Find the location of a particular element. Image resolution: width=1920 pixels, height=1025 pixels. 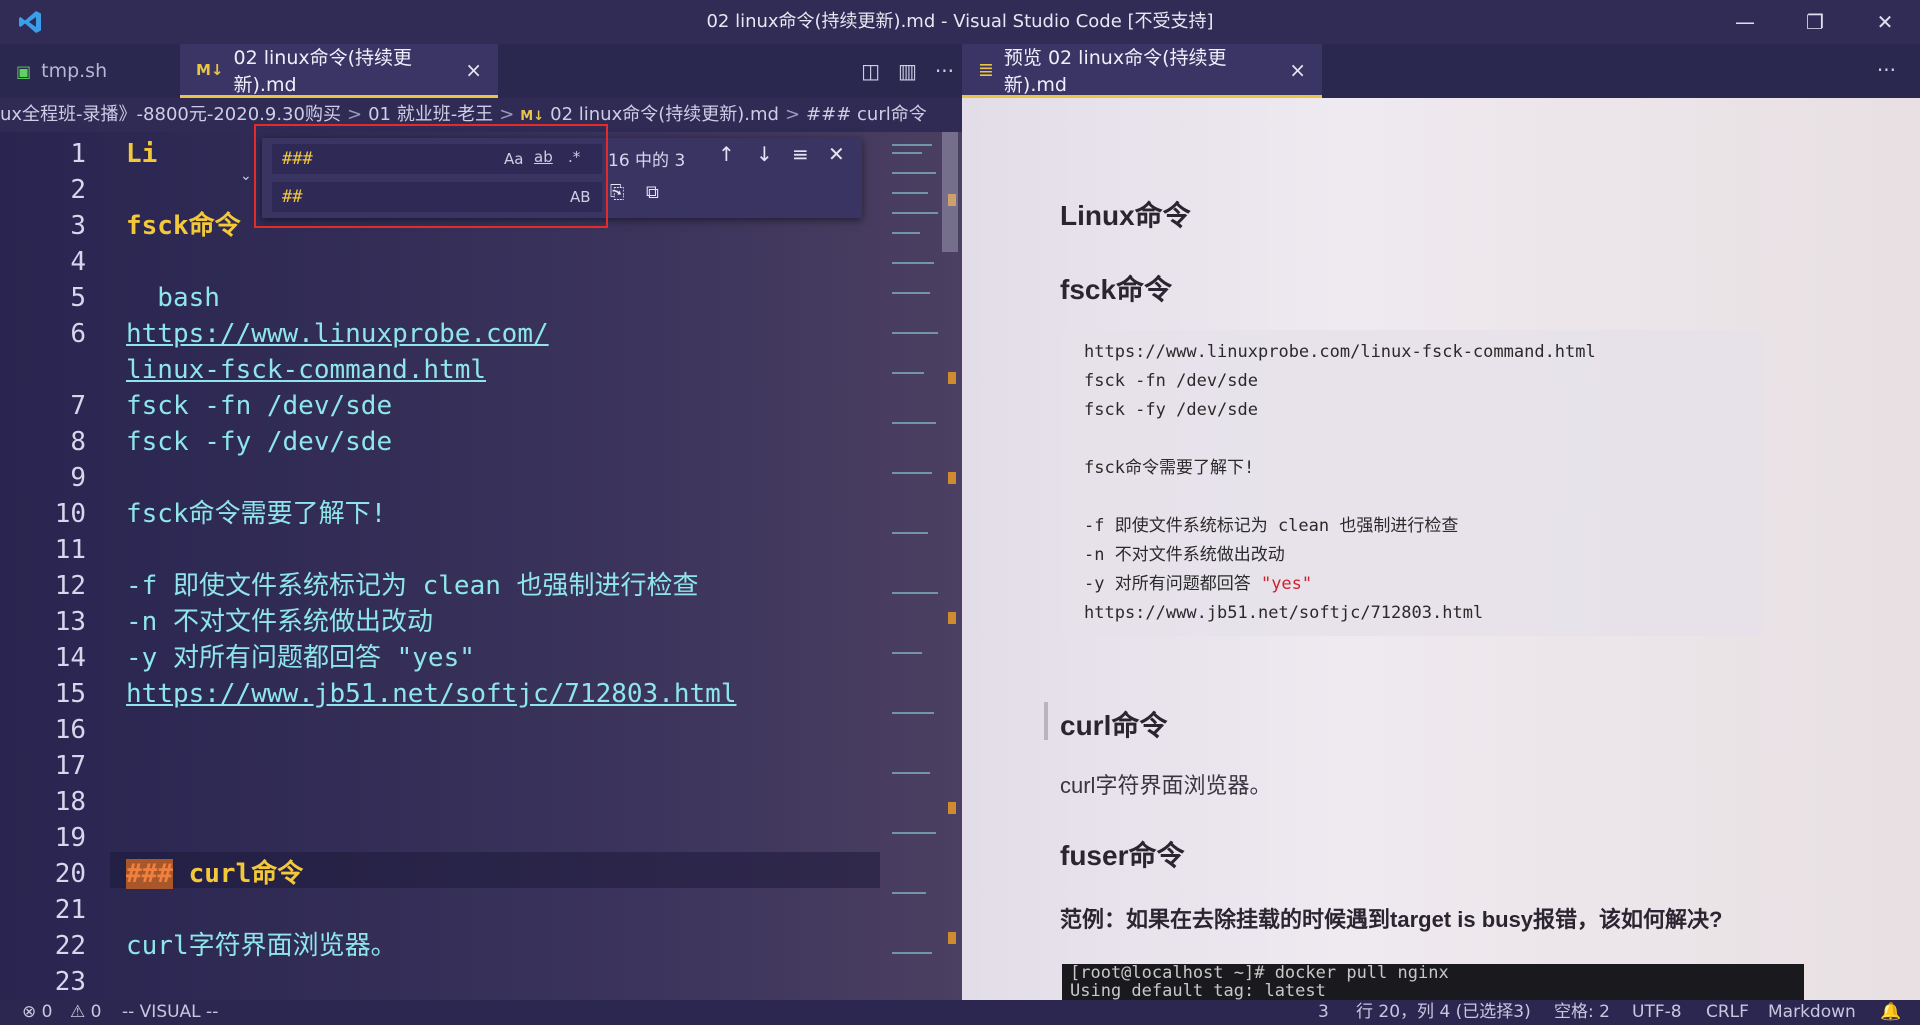

language-mode: Markdown is located at coordinates (1812, 1012).